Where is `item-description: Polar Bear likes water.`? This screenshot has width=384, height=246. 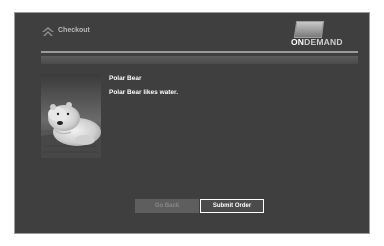
item-description: Polar Bear likes water. is located at coordinates (144, 92).